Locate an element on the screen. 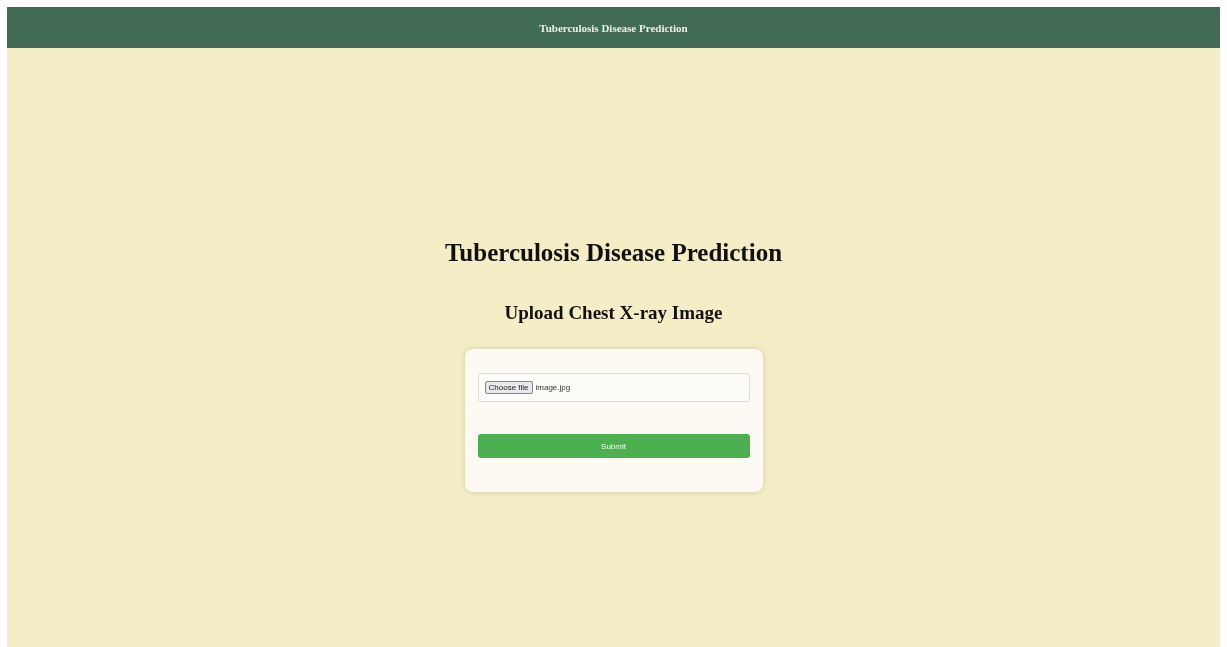 The width and height of the screenshot is (1227, 647). section-heading: Upload Chest X-ray Image is located at coordinates (613, 313).